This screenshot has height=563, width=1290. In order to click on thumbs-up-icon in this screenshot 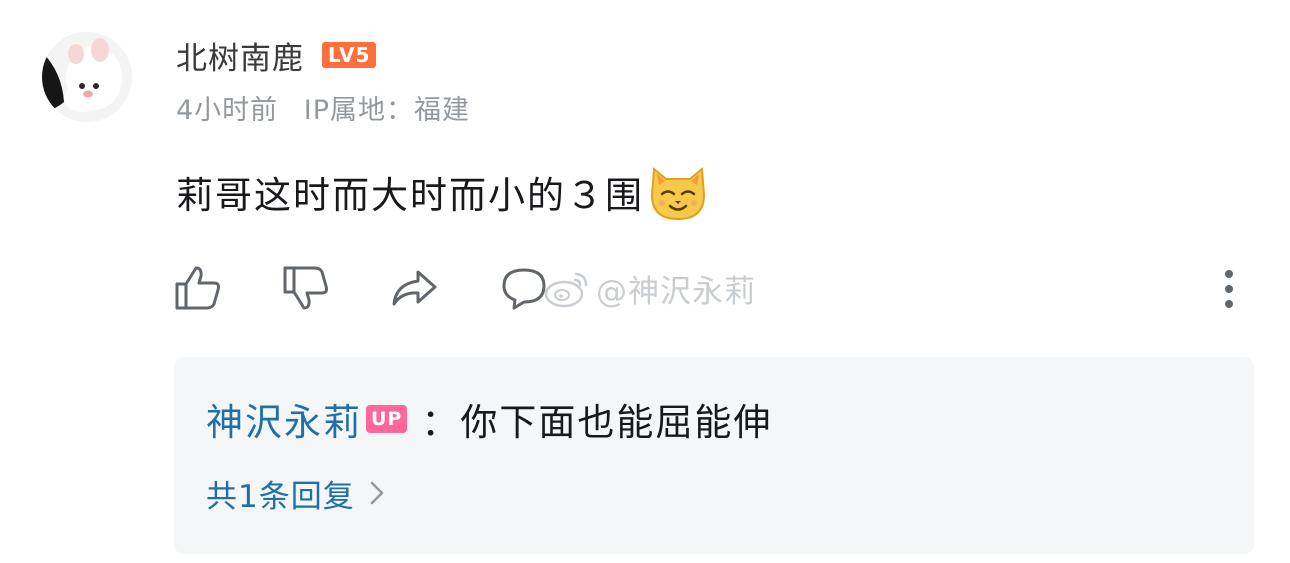, I will do `click(198, 288)`.